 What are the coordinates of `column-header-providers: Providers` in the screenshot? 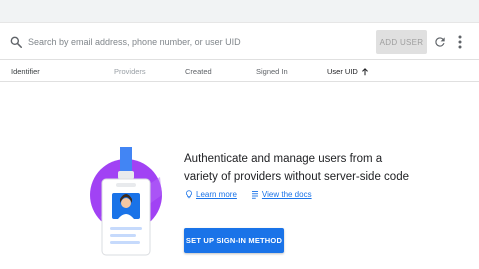 It's located at (130, 71).